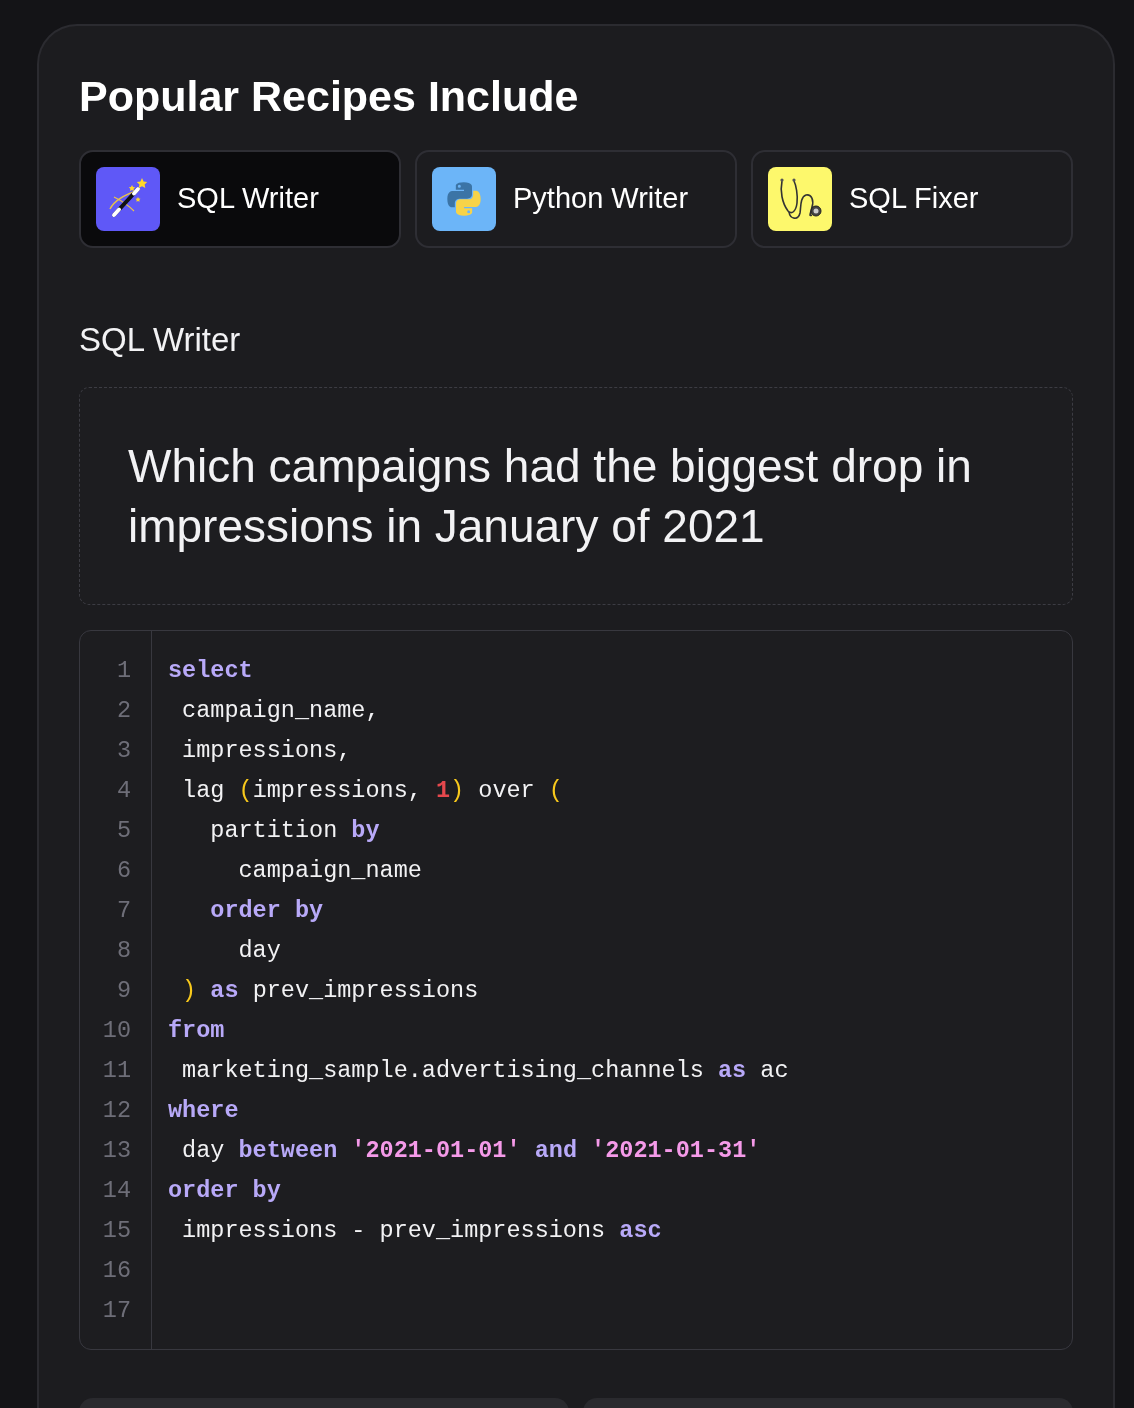 The image size is (1134, 1408). I want to click on line-number: 15, so click(116, 1231).